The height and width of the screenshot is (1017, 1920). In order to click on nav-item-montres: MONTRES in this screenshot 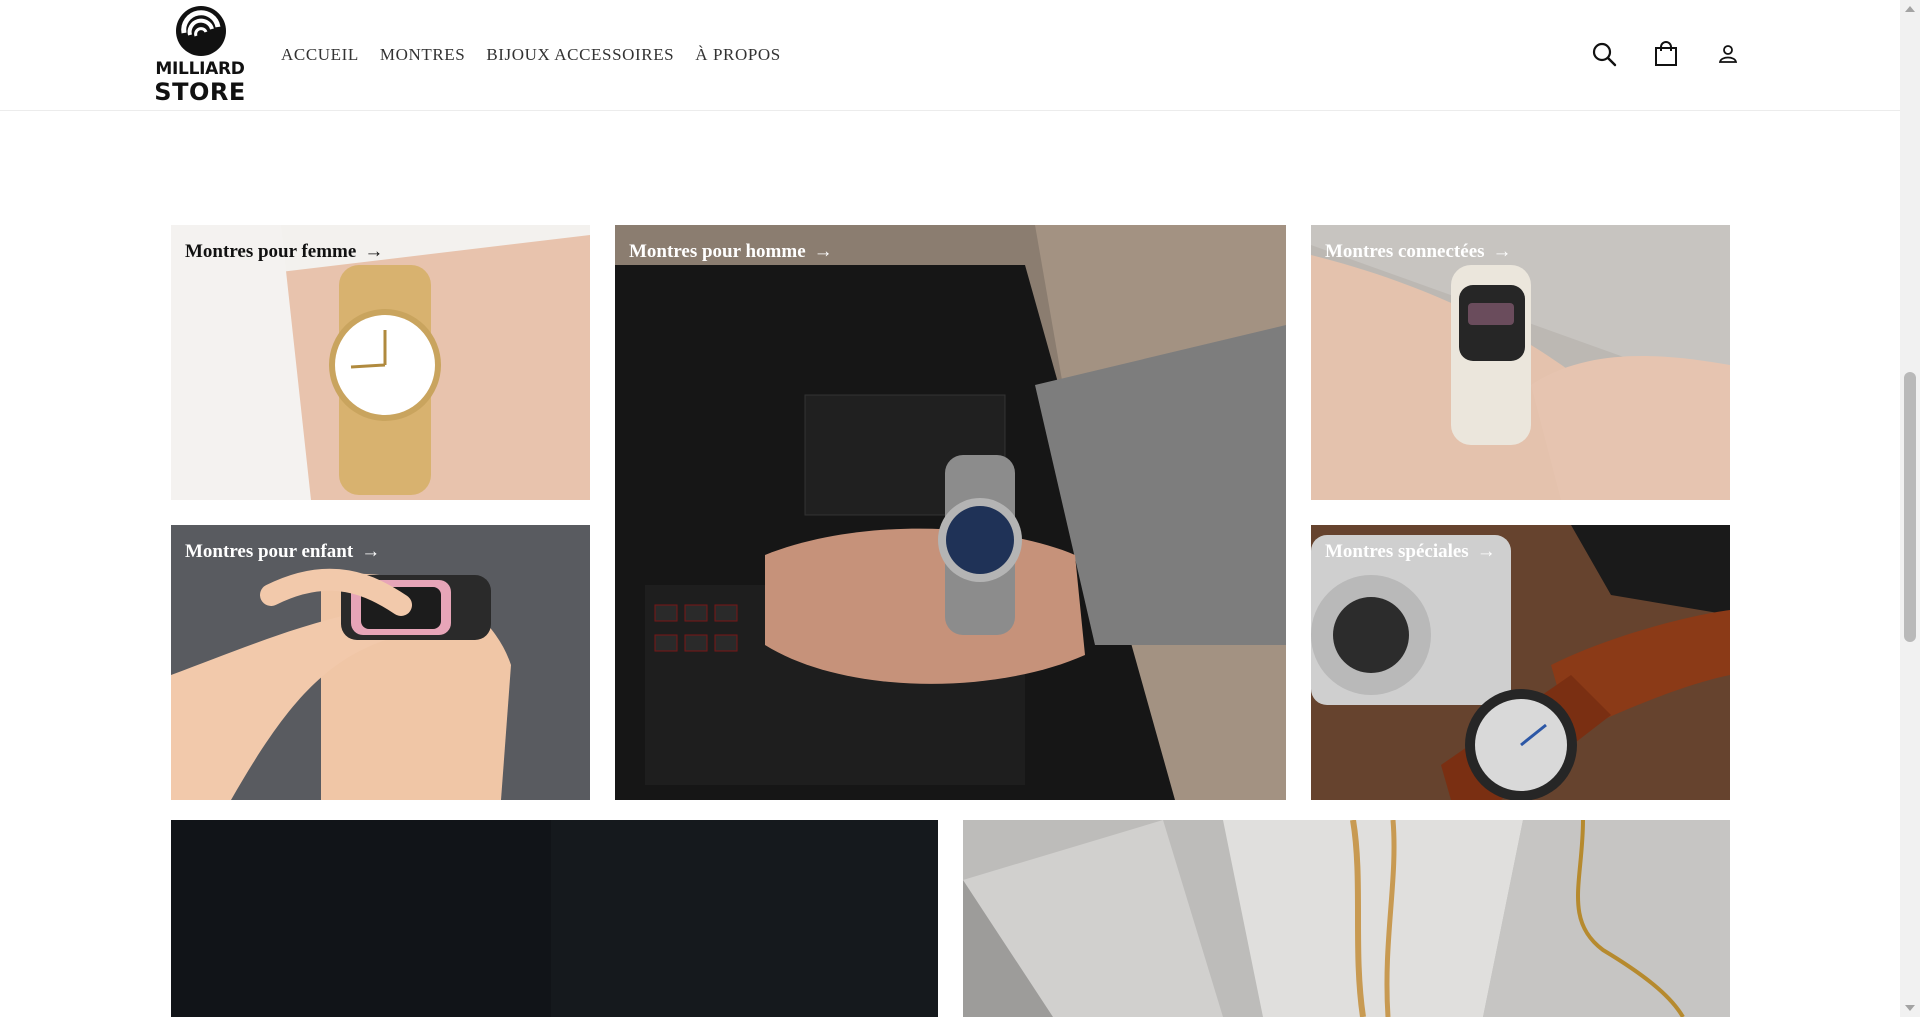, I will do `click(422, 55)`.